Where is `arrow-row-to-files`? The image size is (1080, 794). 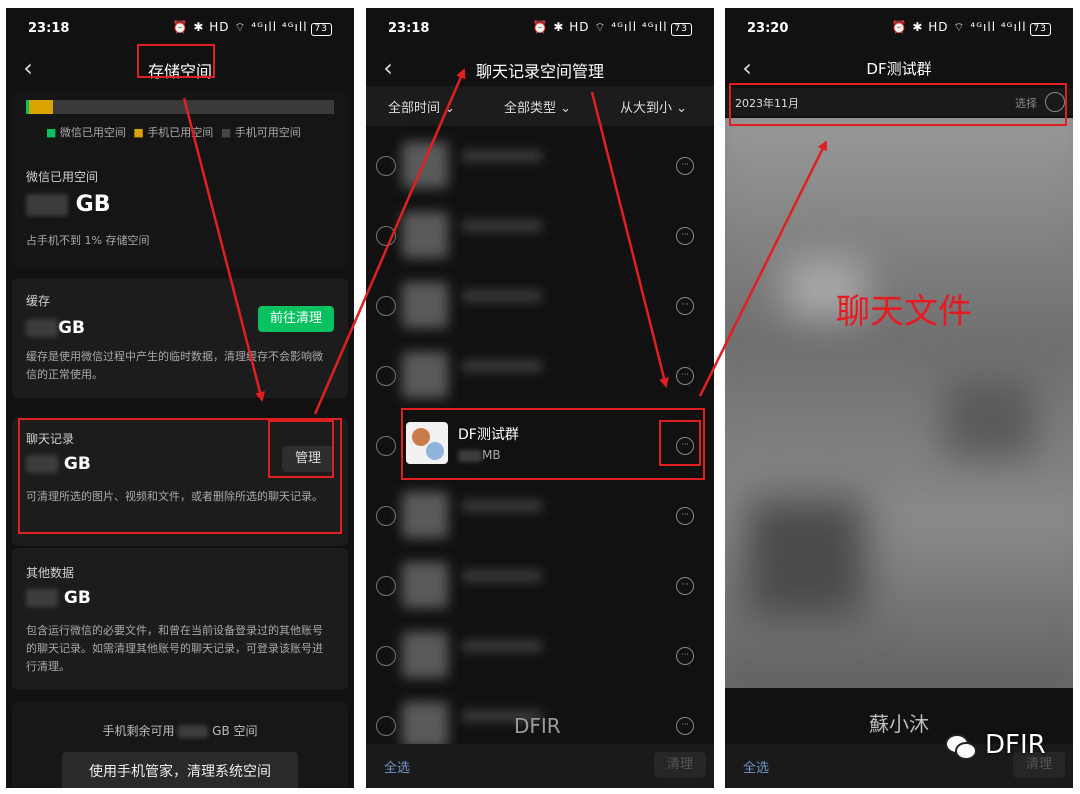 arrow-row-to-files is located at coordinates (763, 268).